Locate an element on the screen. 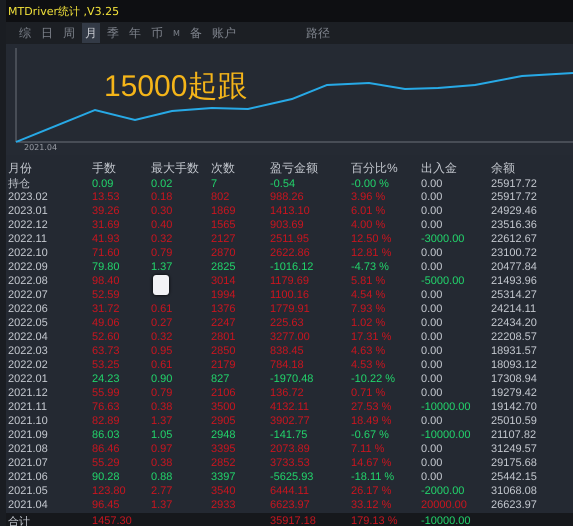 The height and width of the screenshot is (526, 573). table-cell-text: 24929.46 is located at coordinates (514, 211).